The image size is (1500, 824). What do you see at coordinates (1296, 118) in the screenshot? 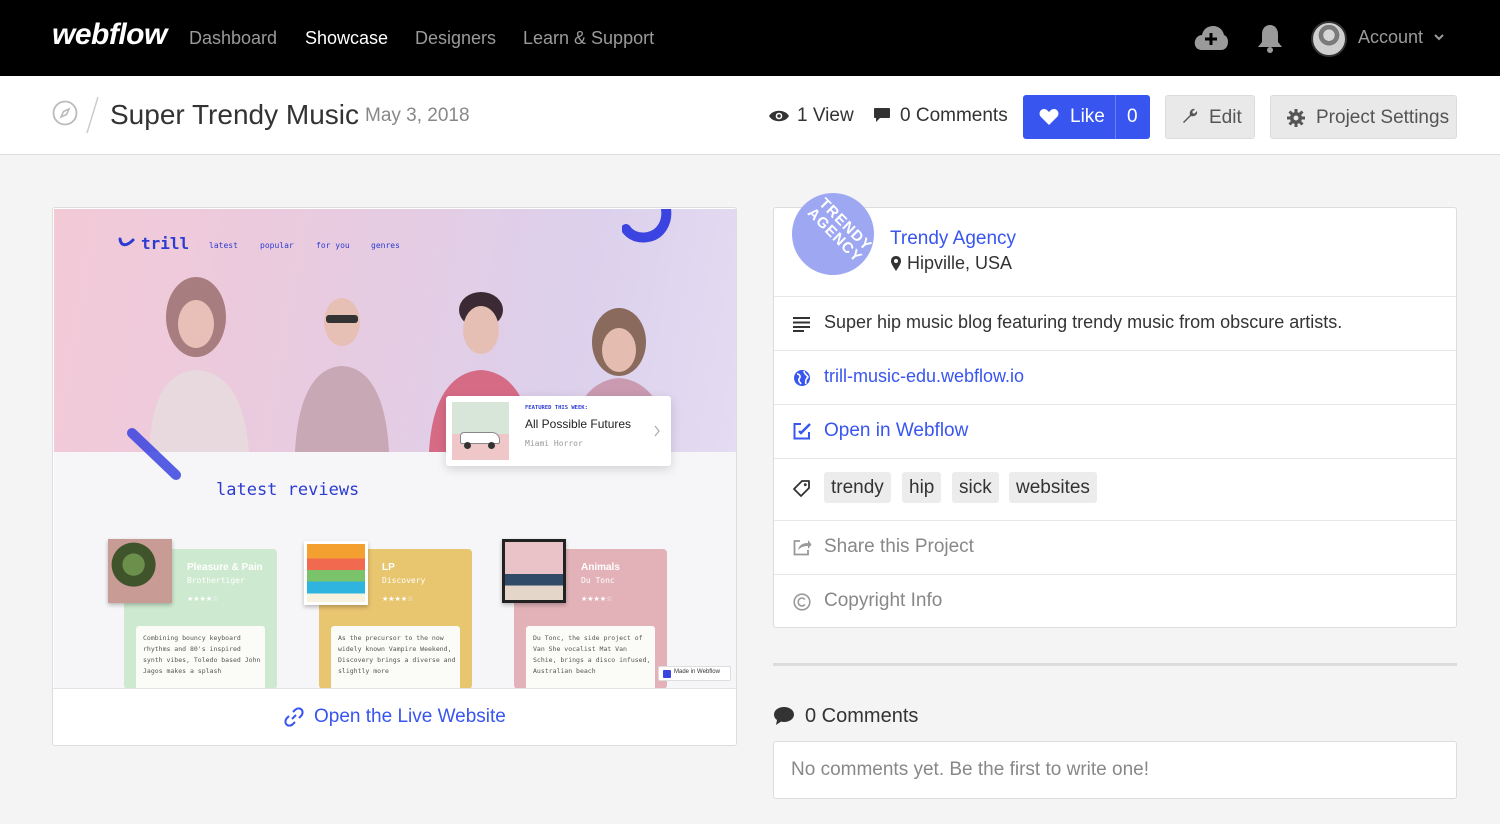
I see `gear-icon` at bounding box center [1296, 118].